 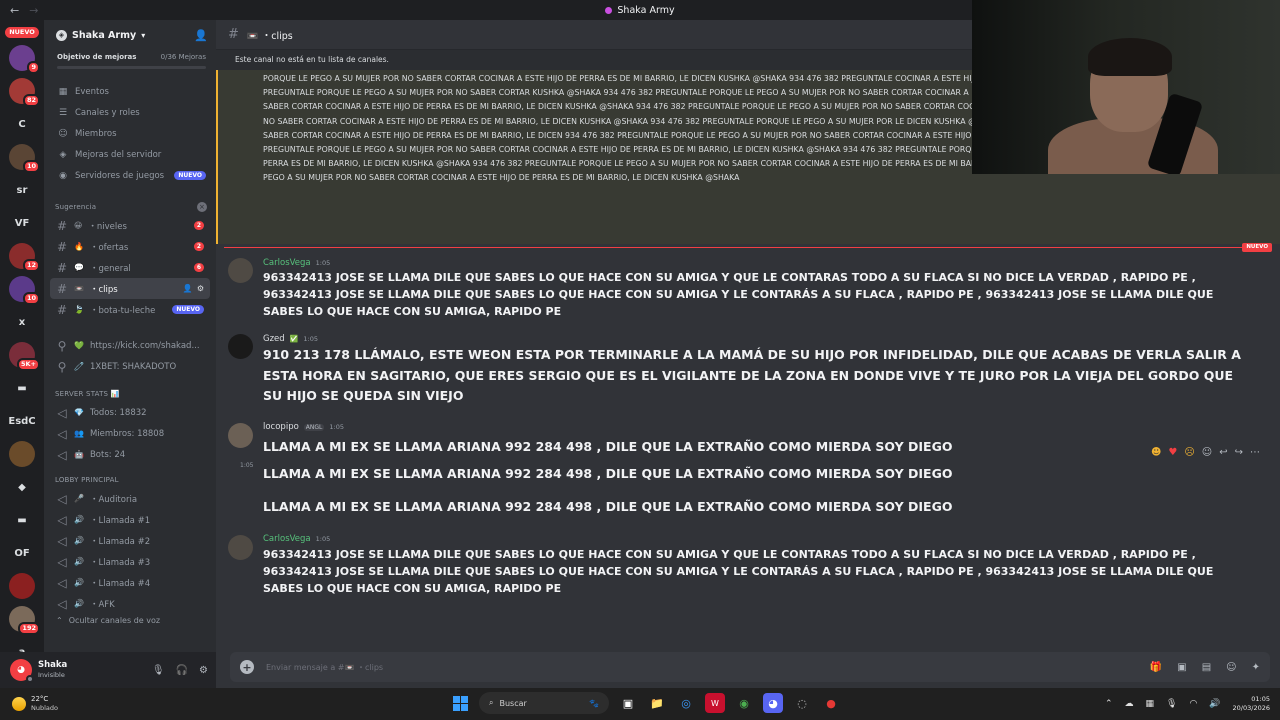 What do you see at coordinates (130, 112) in the screenshot?
I see `nav-canales-y-roles: ☰ Canales y roles` at bounding box center [130, 112].